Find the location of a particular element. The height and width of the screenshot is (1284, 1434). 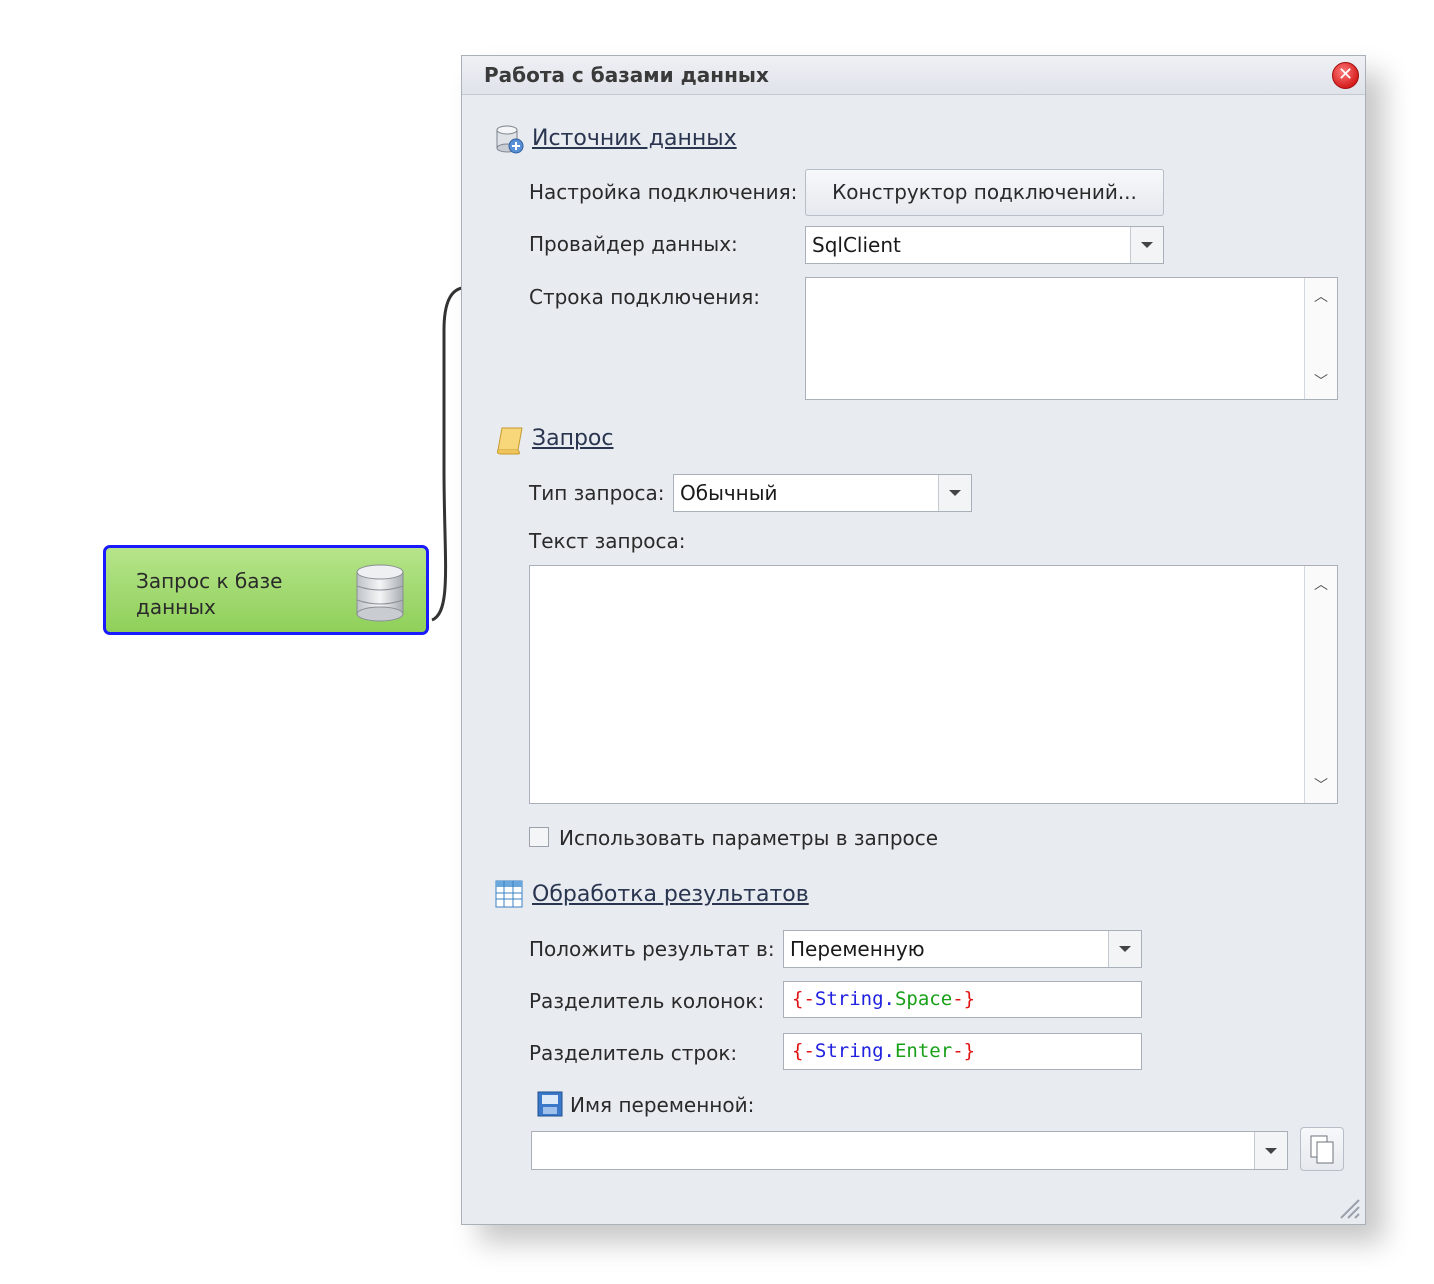

row-separator-value: {-String.Enter-} is located at coordinates (883, 1051).